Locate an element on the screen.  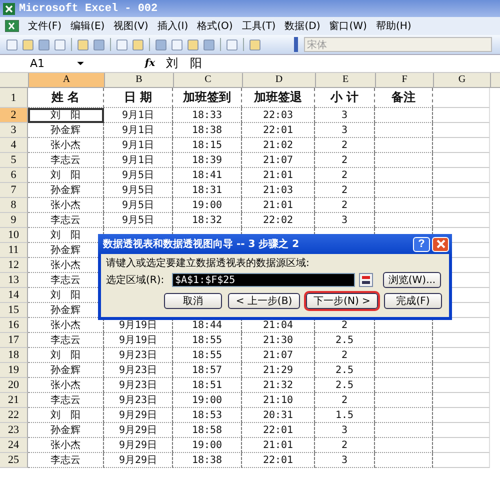
table-cell: 备注 is located at coordinates (404, 98).